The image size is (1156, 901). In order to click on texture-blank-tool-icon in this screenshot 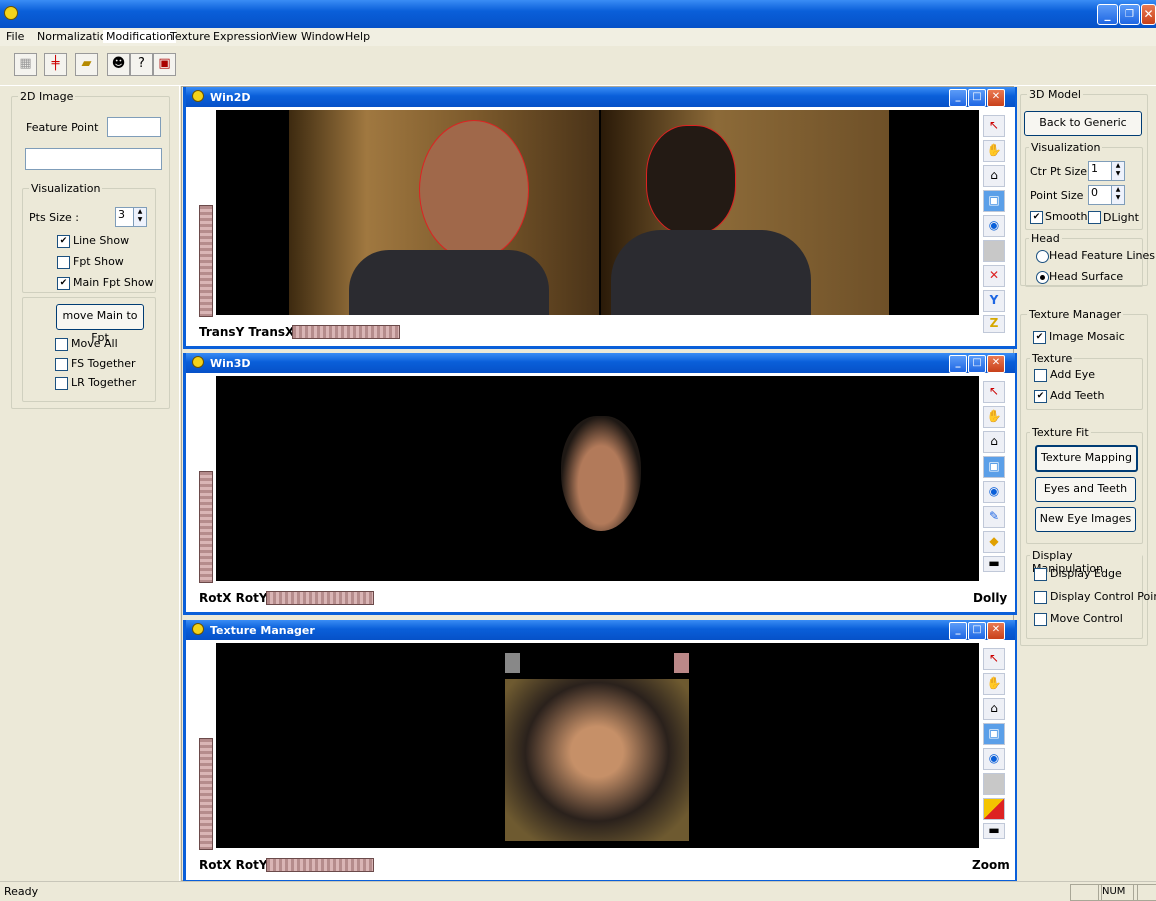, I will do `click(994, 784)`.